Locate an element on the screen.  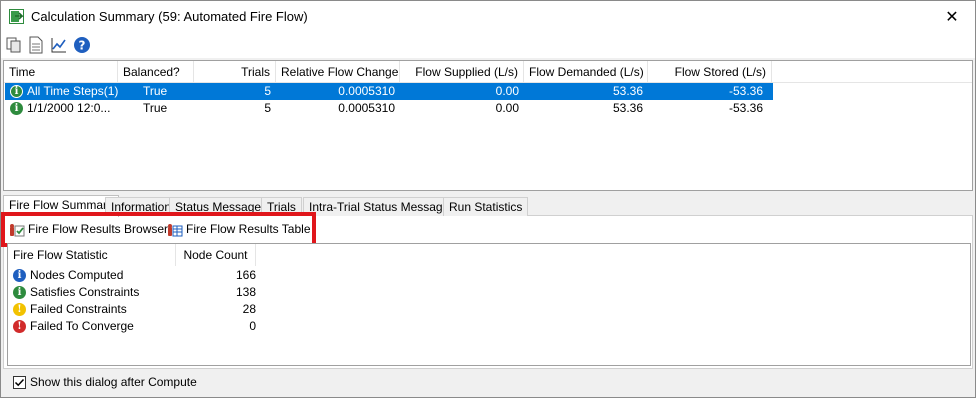
grid-header: Fire Flow Statistic Node Count is located at coordinates (489, 255).